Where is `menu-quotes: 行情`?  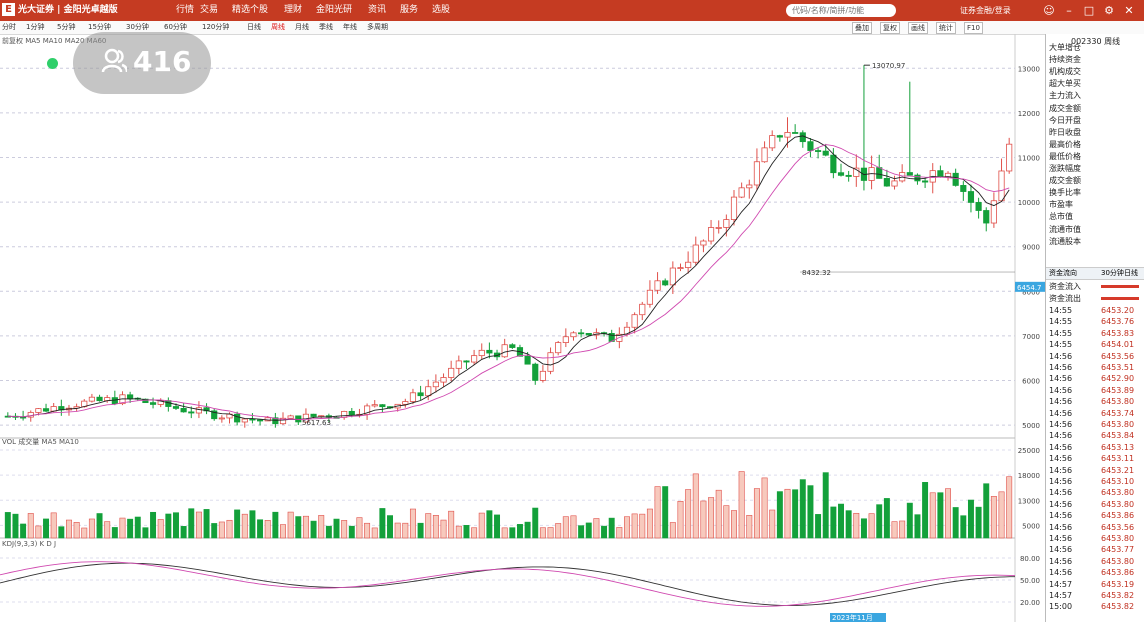 menu-quotes: 行情 is located at coordinates (185, 10).